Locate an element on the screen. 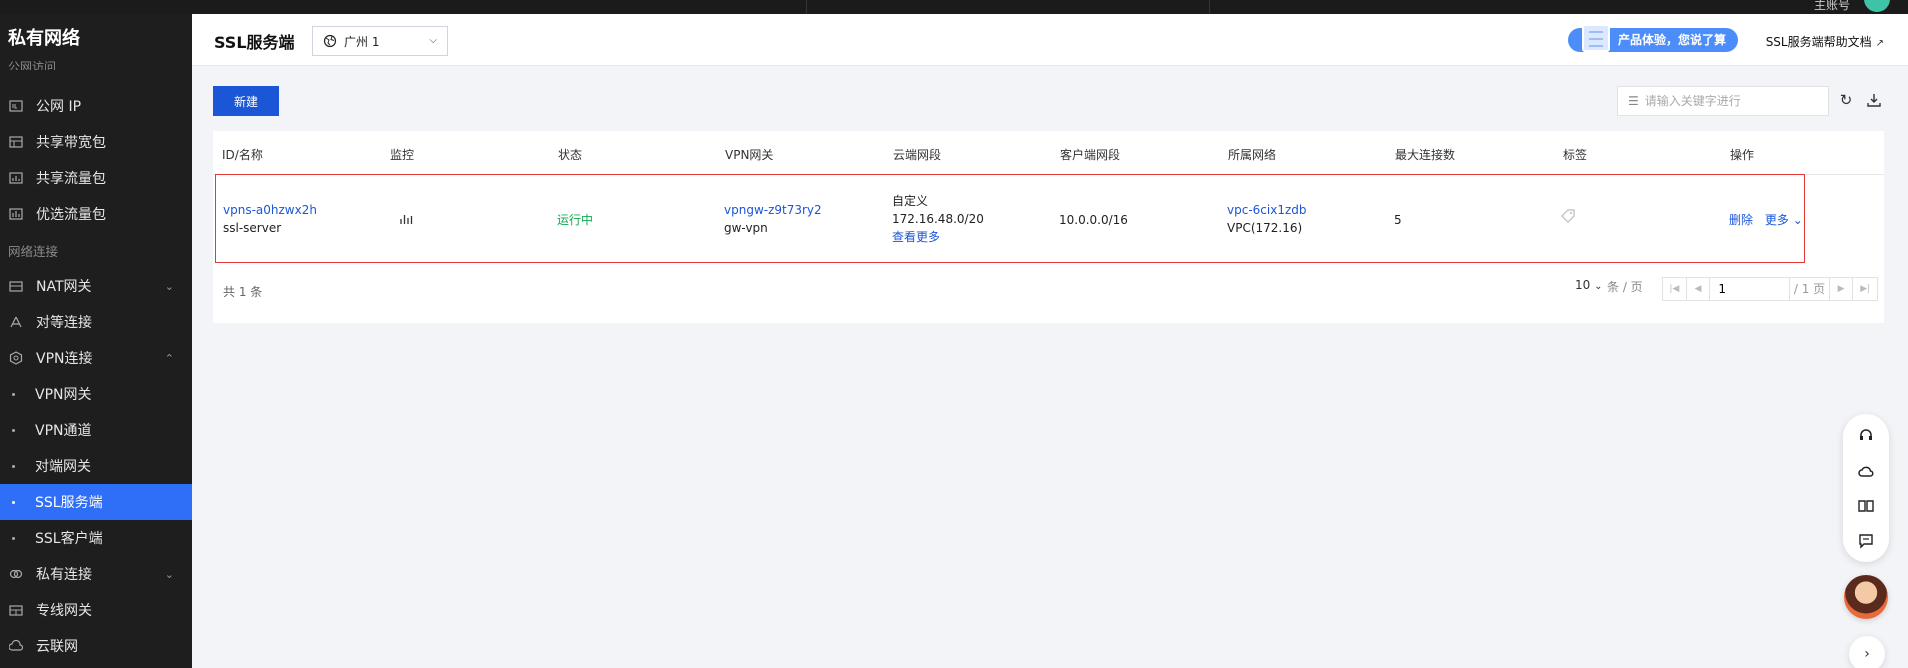 The image size is (1908, 668). cell-actions: 删除 更多 ⌄ is located at coordinates (1766, 220).